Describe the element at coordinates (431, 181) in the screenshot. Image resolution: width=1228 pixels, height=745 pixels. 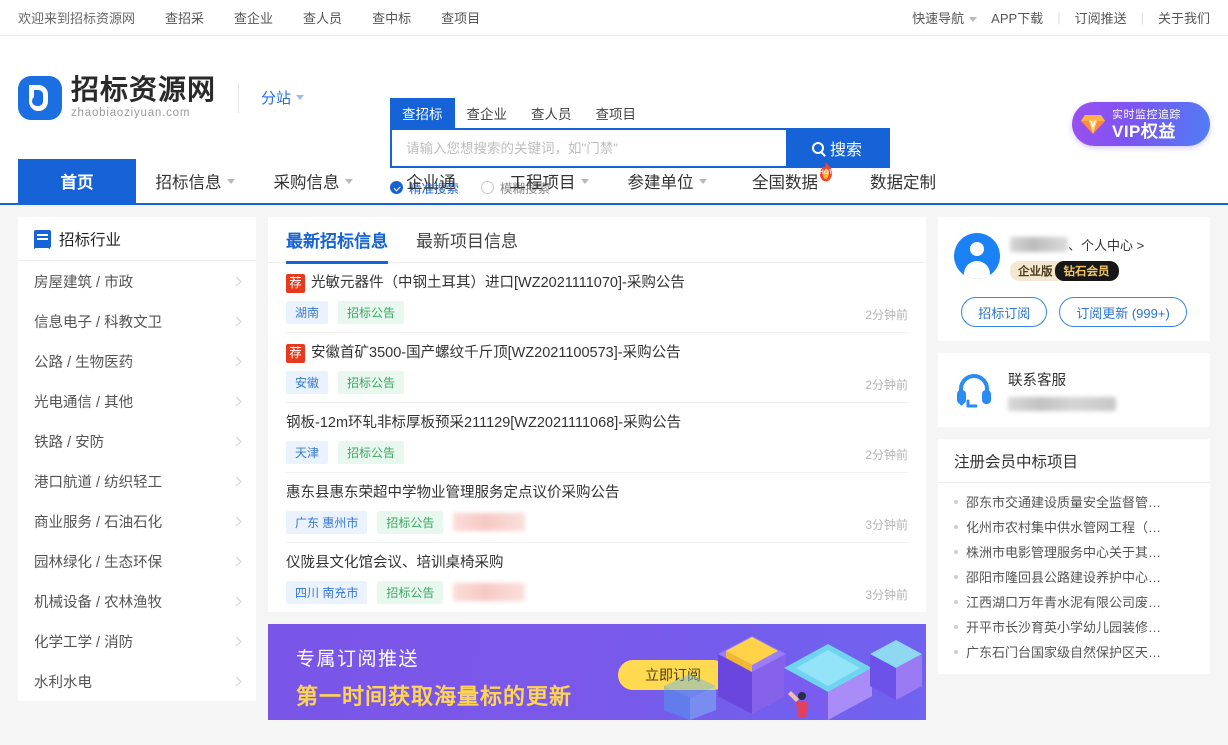
I see `nav-item-enterprise: 企业通` at that location.